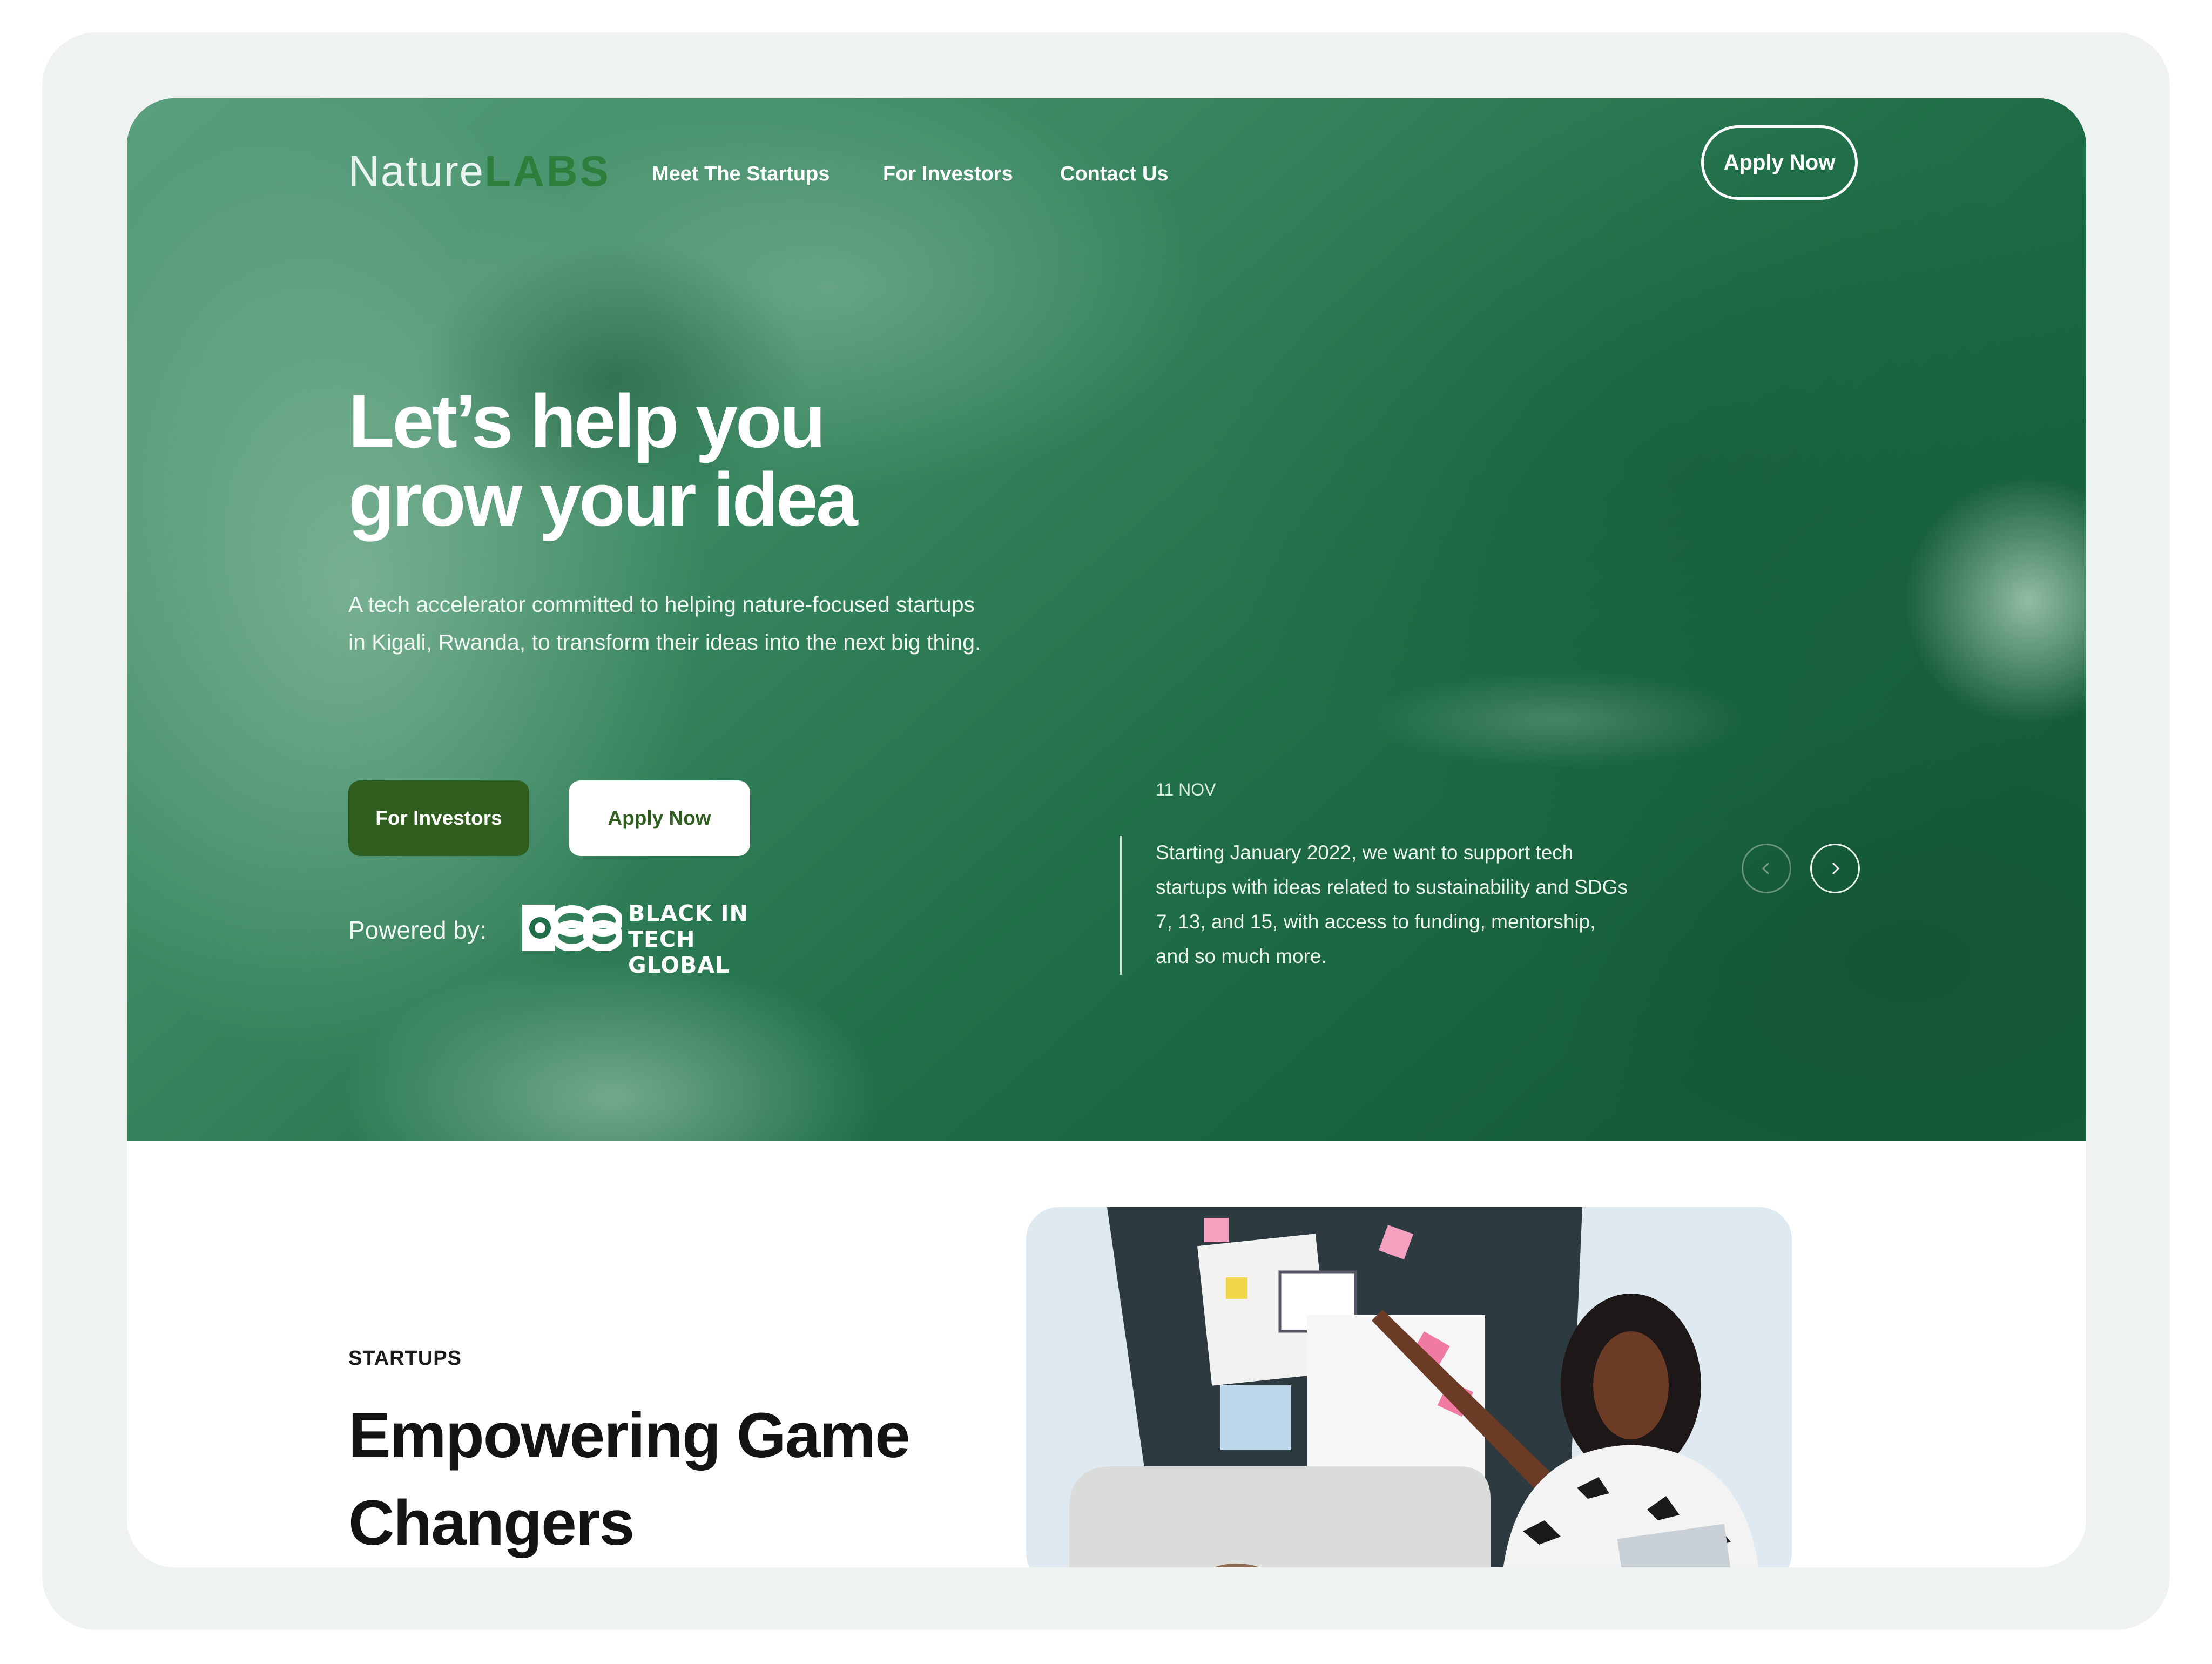  I want to click on apply-now-button: Apply Now, so click(659, 818).